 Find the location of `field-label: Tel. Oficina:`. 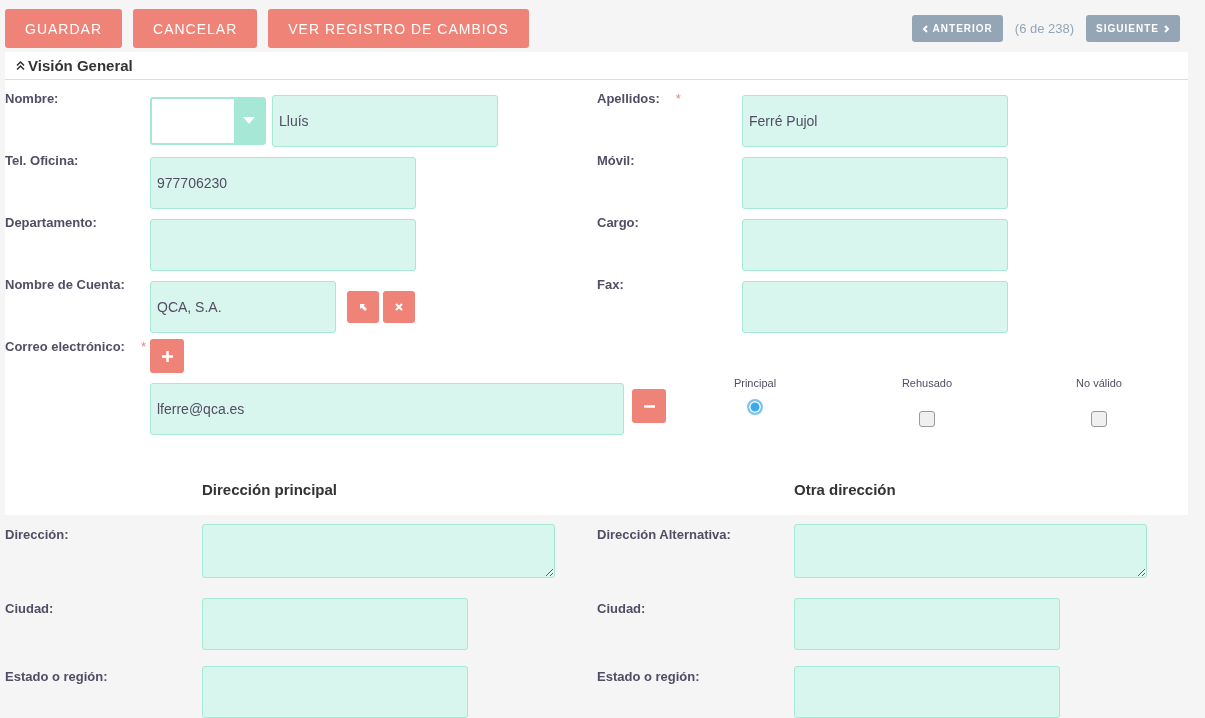

field-label: Tel. Oficina: is located at coordinates (42, 160).